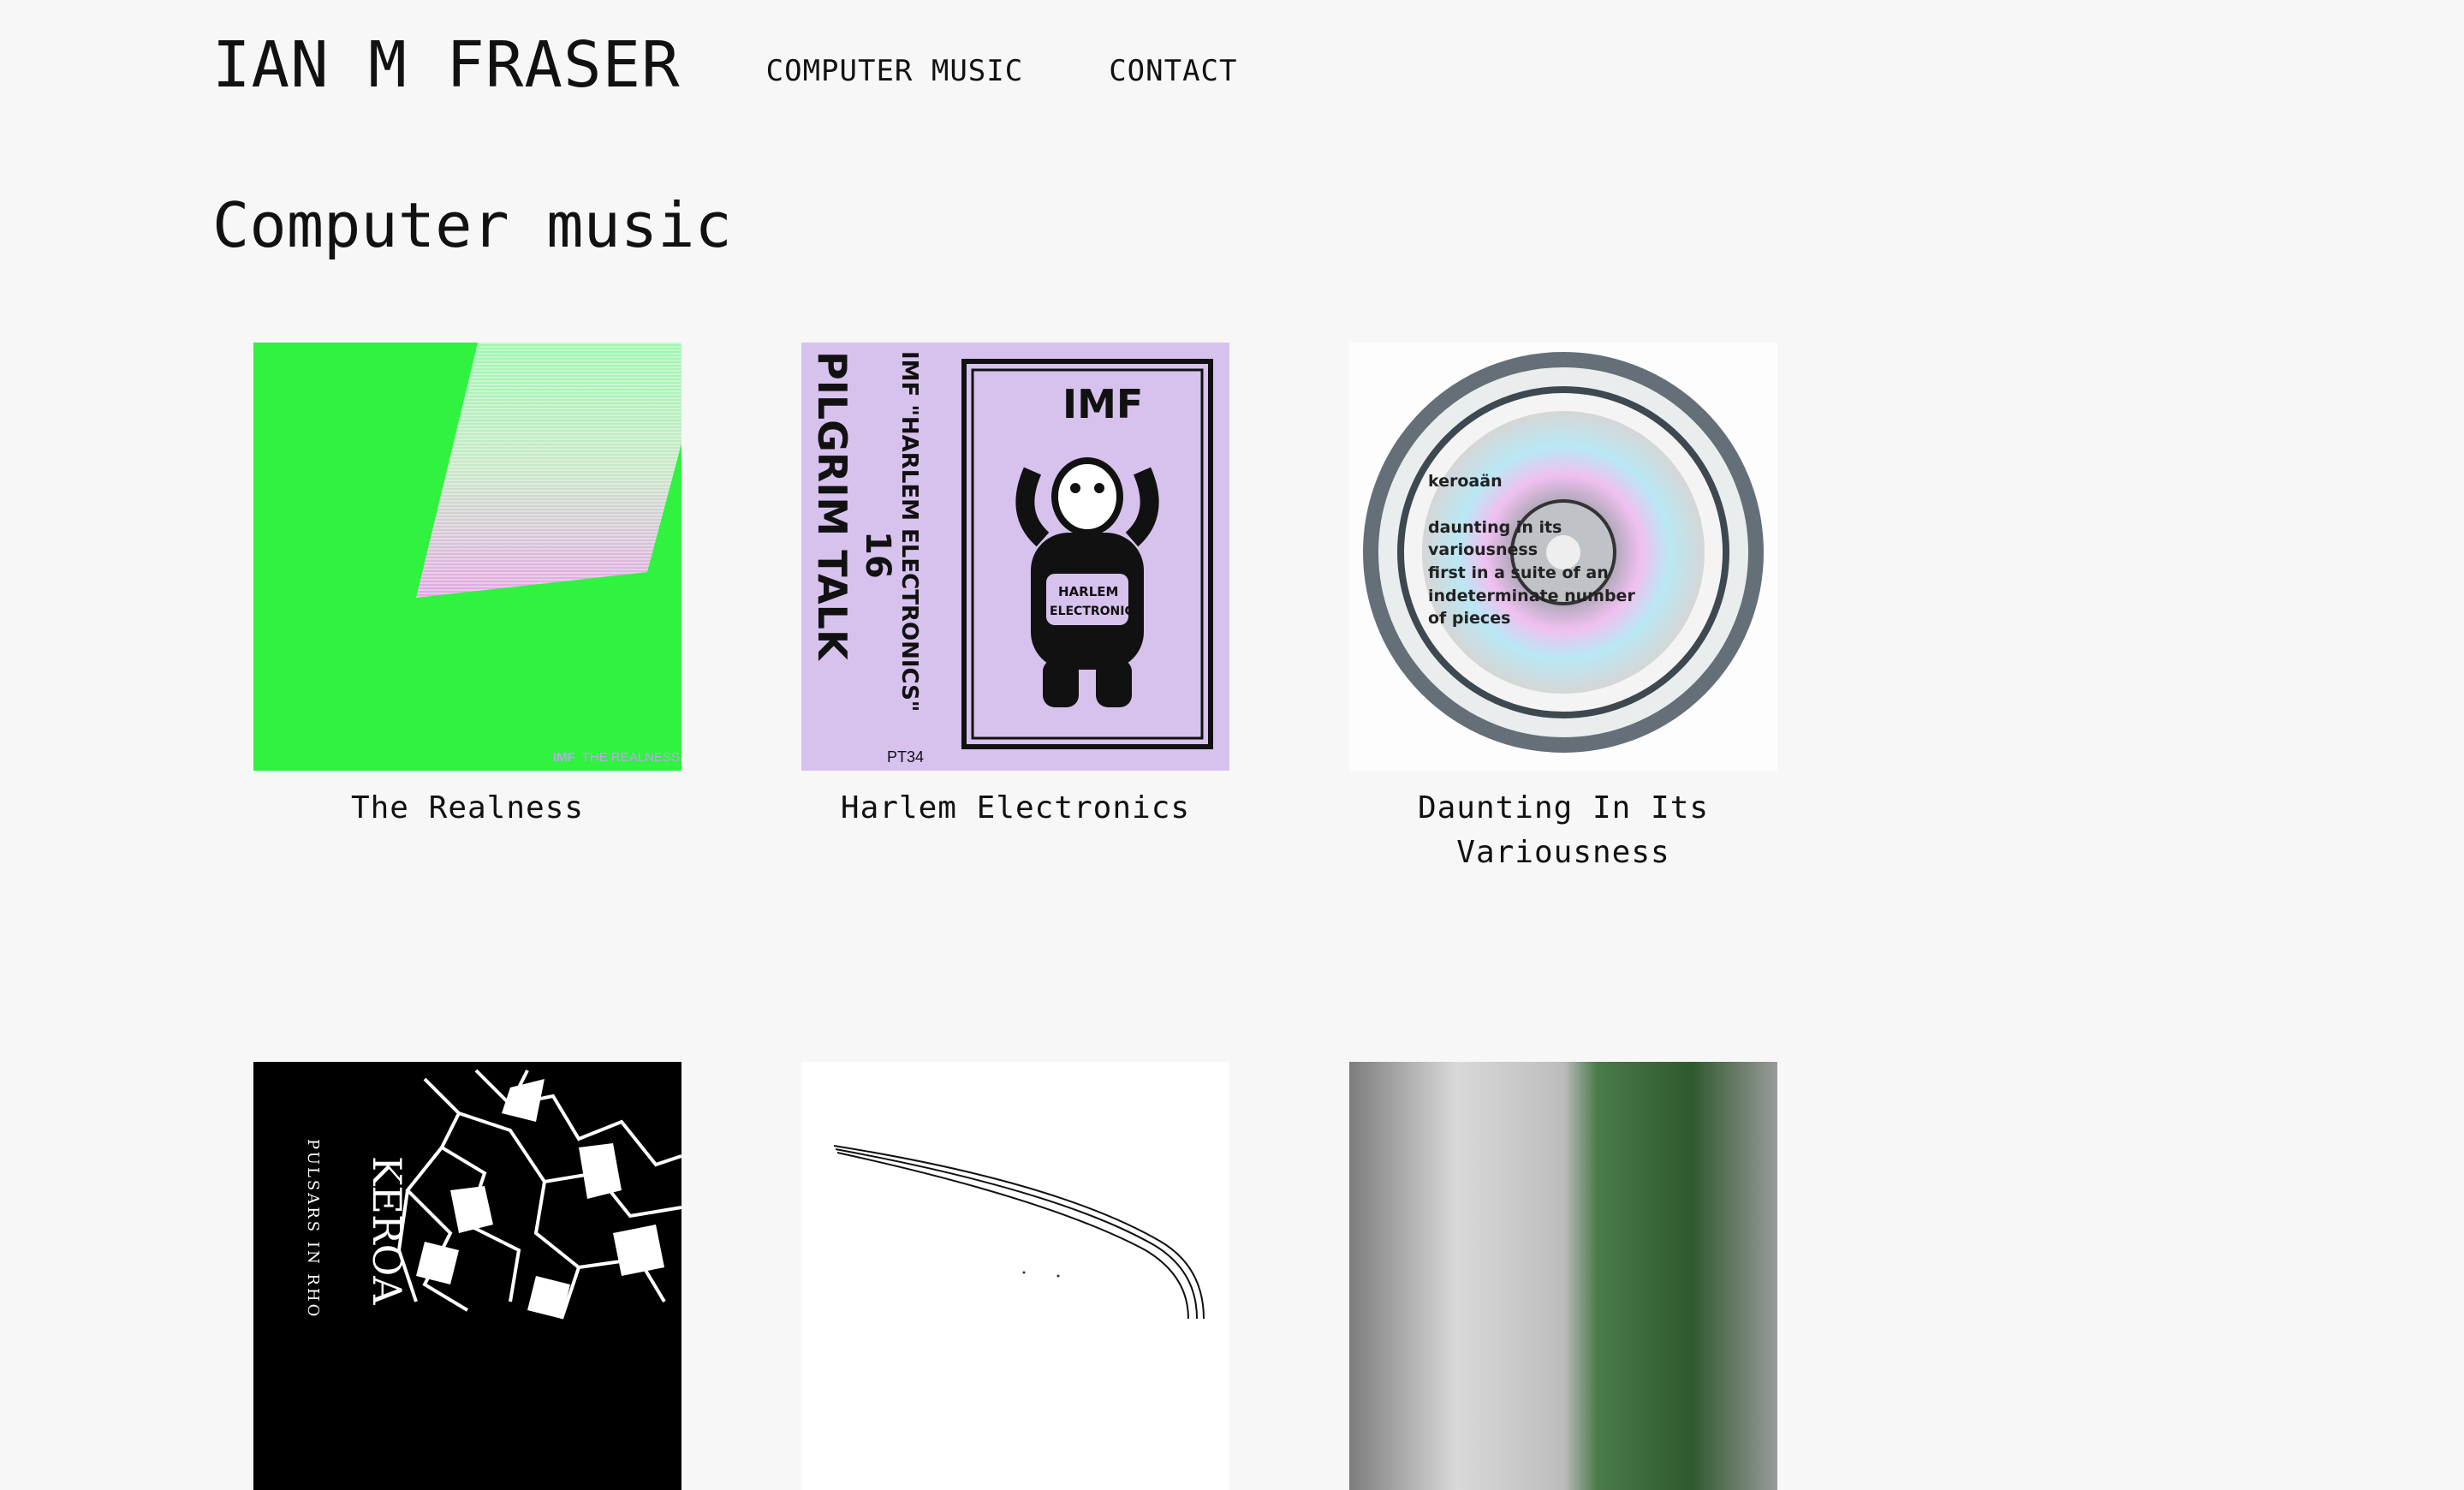 The height and width of the screenshot is (1490, 2464). I want to click on green-gradient-cover-icon: IMF THE REALNESS, so click(467, 557).